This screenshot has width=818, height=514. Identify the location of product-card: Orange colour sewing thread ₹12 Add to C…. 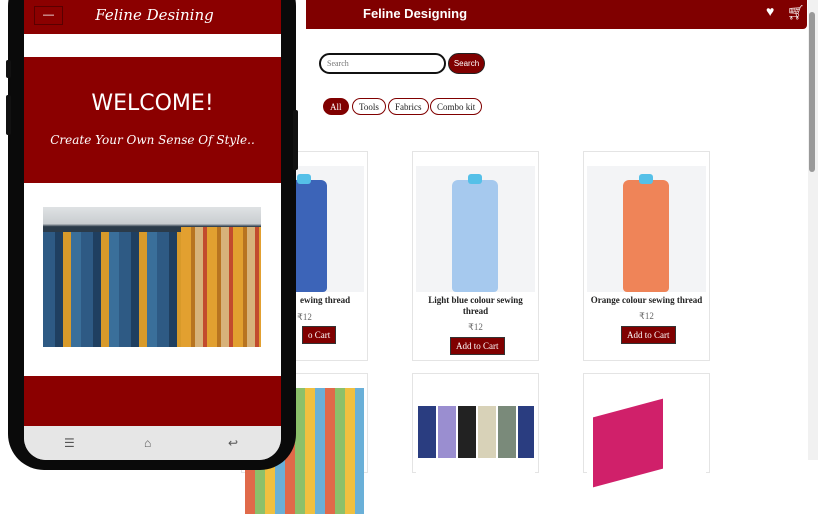
(646, 256).